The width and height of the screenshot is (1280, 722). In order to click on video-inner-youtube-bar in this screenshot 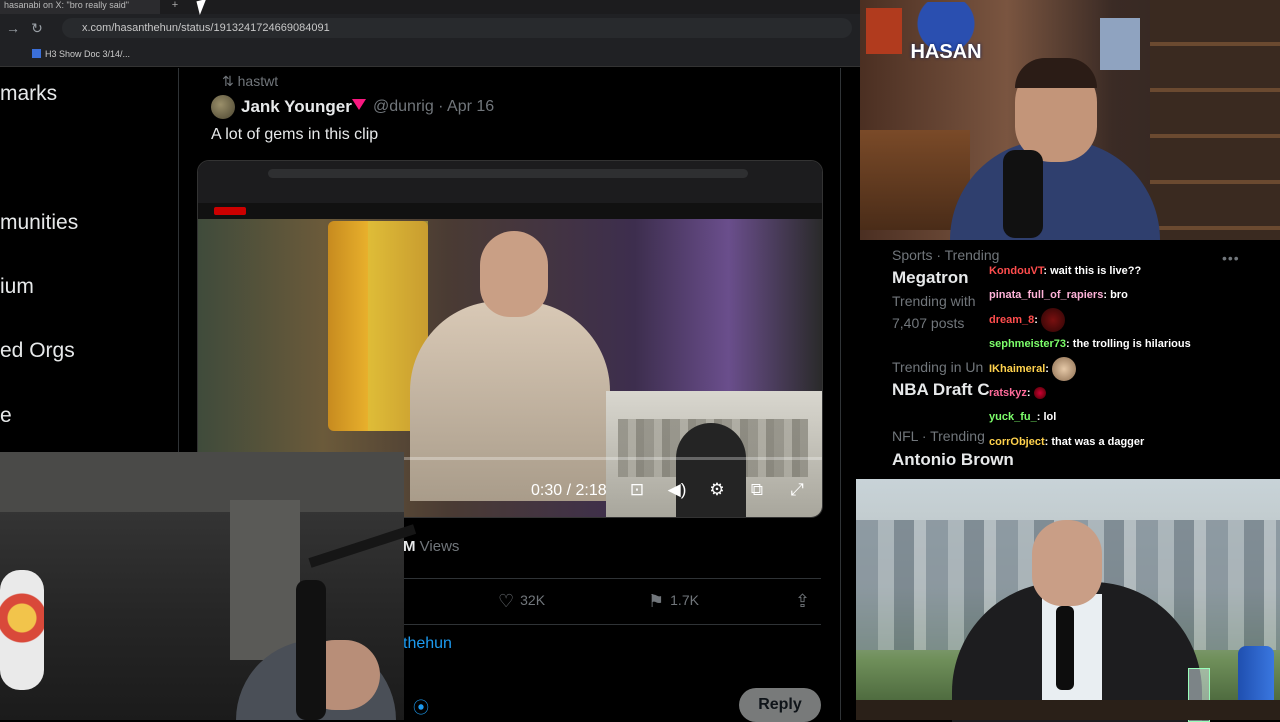, I will do `click(510, 211)`.